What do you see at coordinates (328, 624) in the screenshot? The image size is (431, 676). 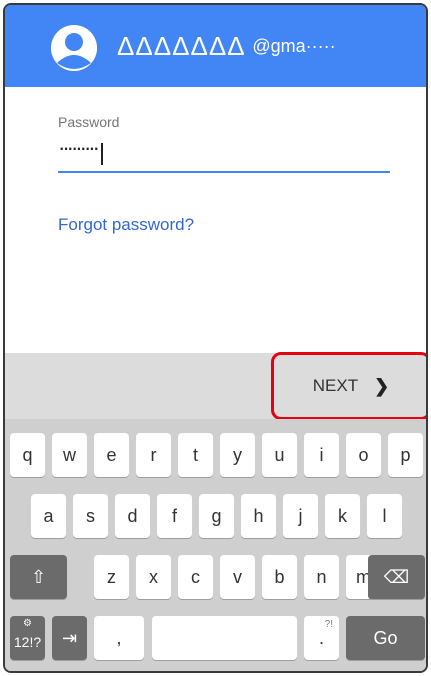 I see `period-key-hint: ?!` at bounding box center [328, 624].